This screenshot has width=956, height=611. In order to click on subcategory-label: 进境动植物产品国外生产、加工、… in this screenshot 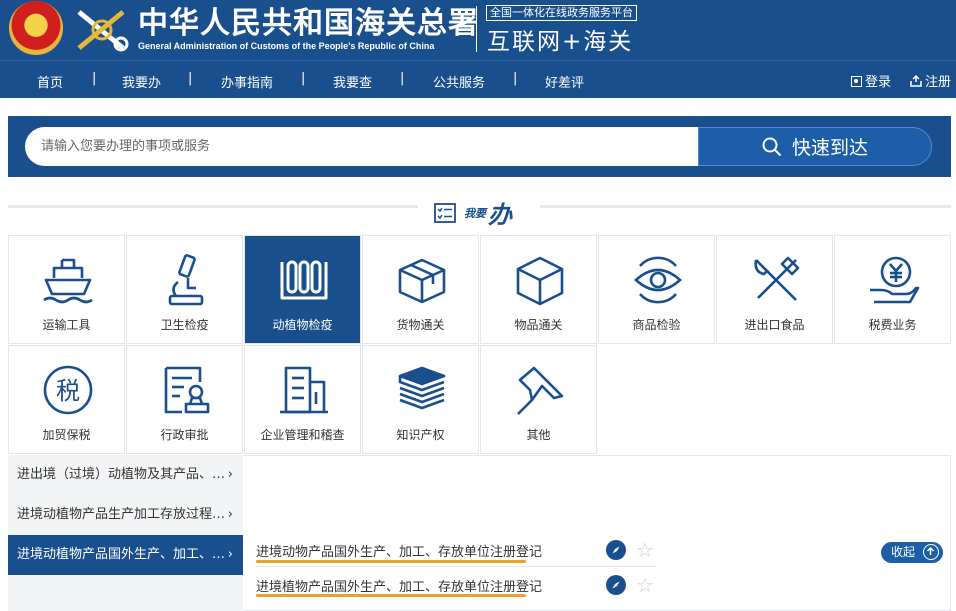, I will do `click(121, 554)`.